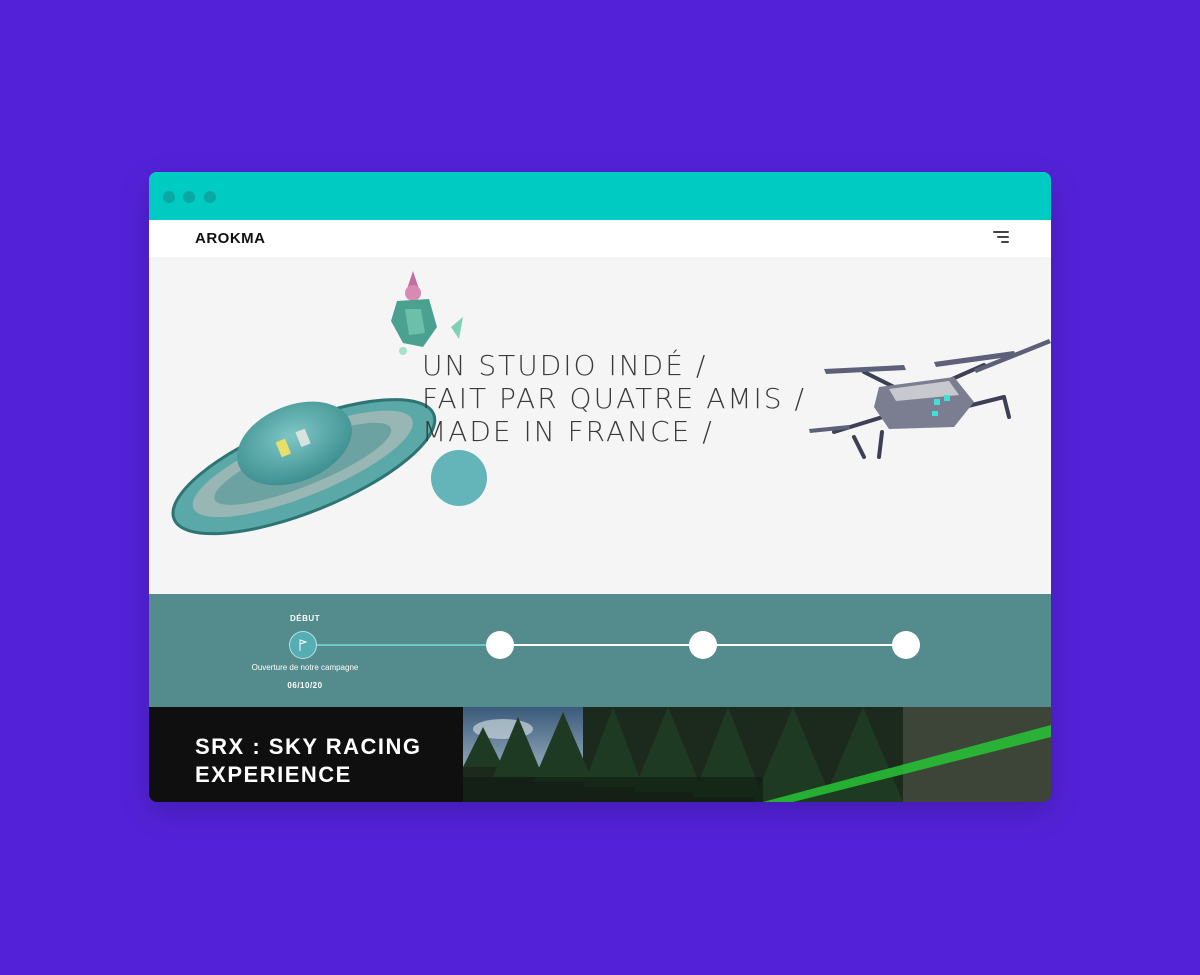 The width and height of the screenshot is (1200, 975). What do you see at coordinates (305, 667) in the screenshot?
I see `timeline-event-text: Ouverture de notre campagne` at bounding box center [305, 667].